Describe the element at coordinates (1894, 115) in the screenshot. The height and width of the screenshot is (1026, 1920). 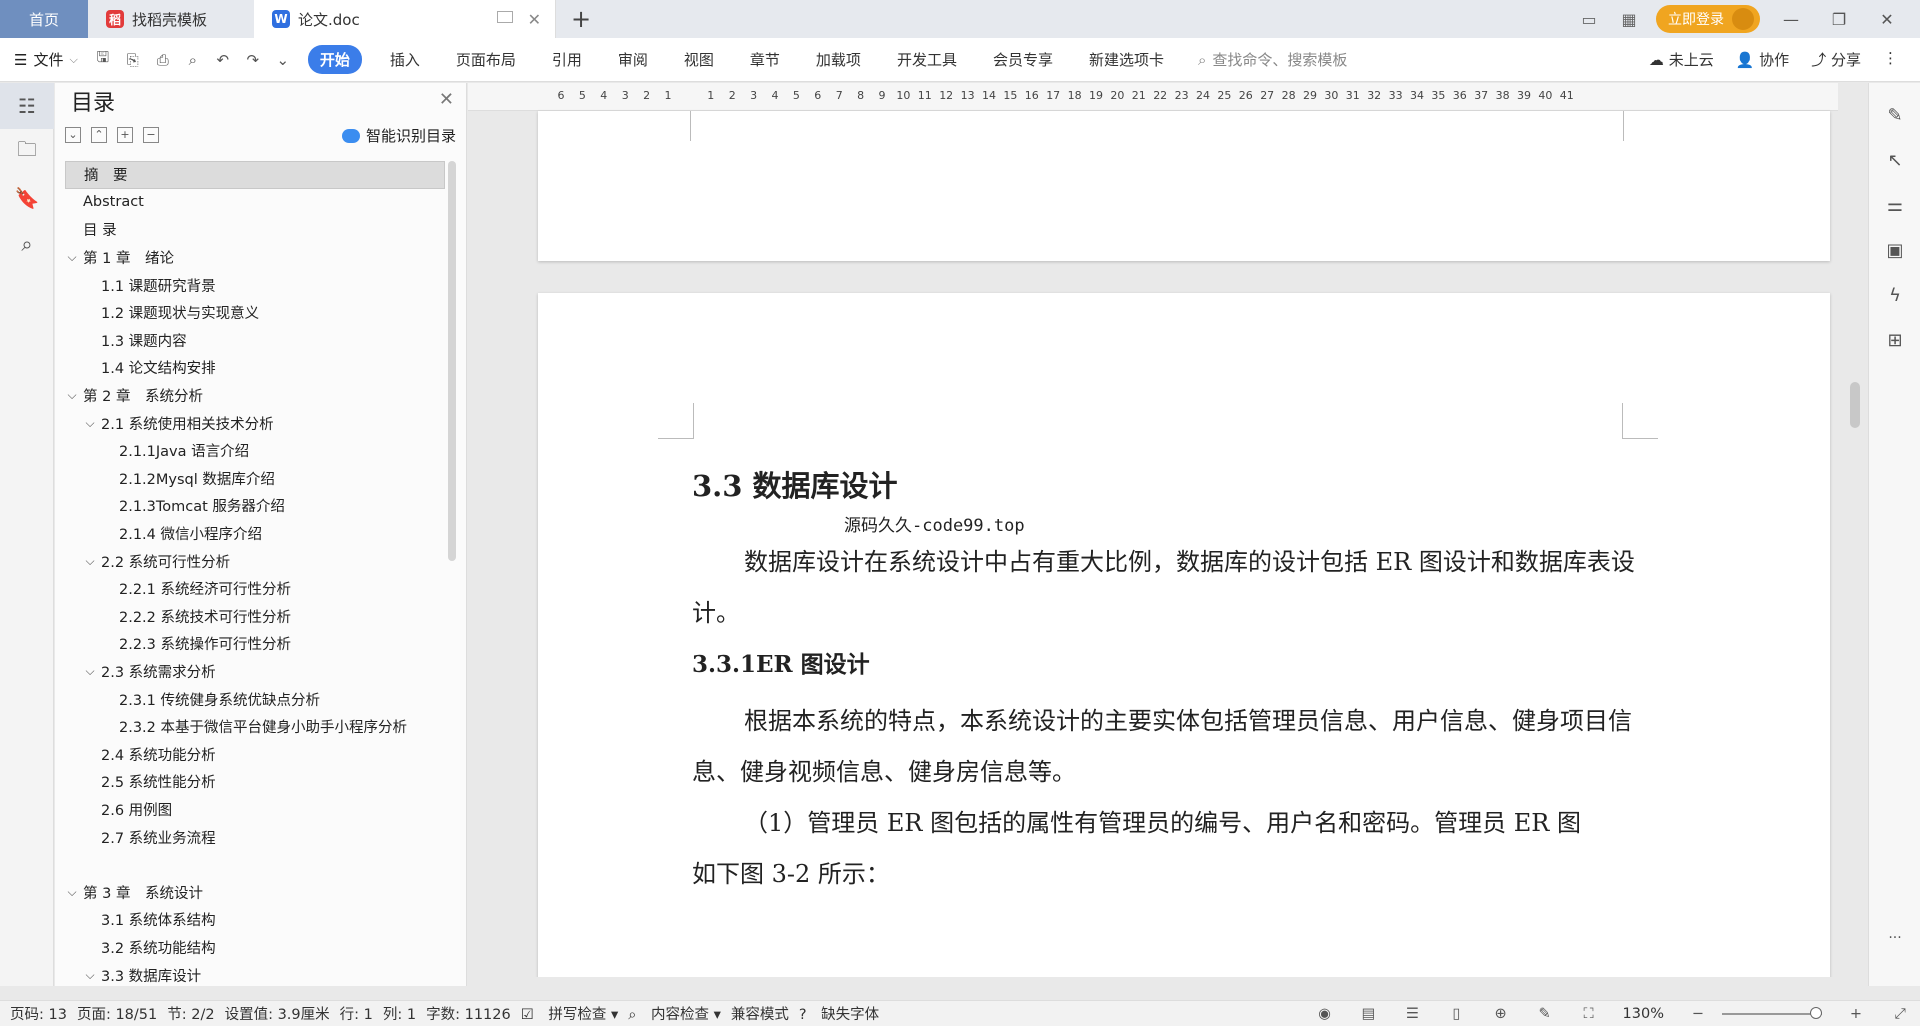
I see `edit-icon: ✎` at that location.